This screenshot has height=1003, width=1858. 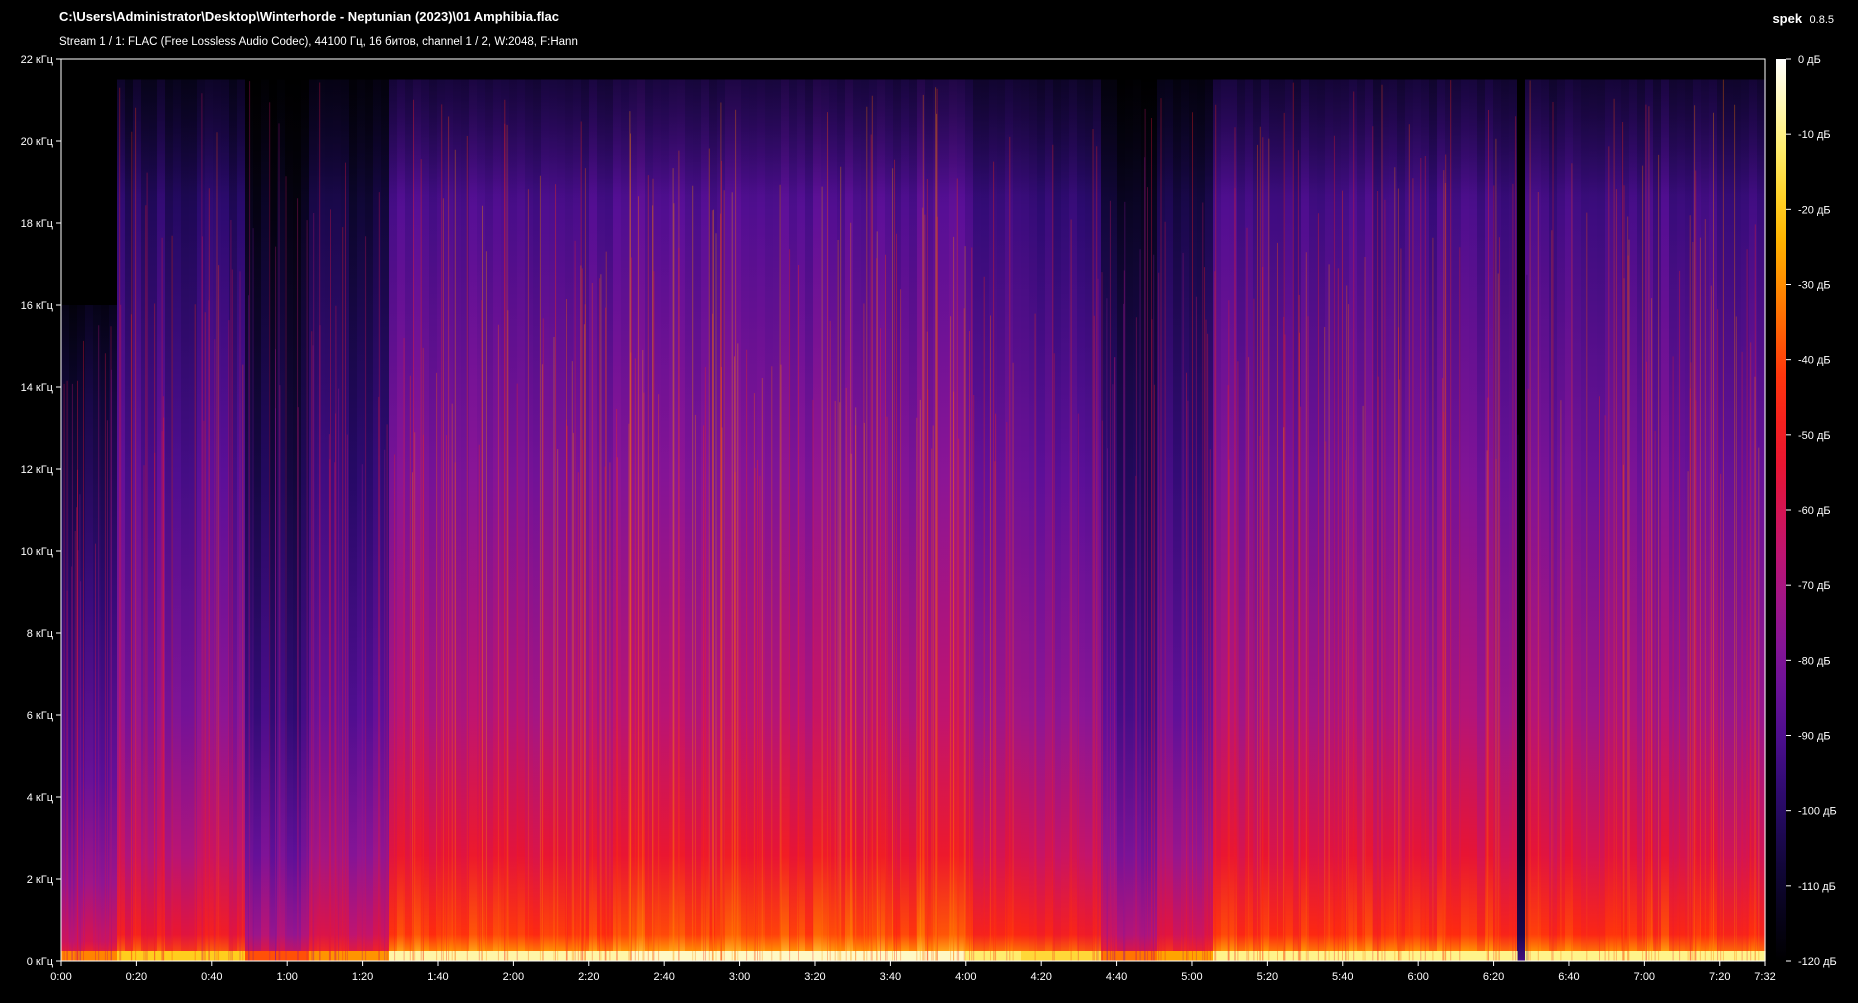 I want to click on x-tick-label: 1:40, so click(x=437, y=977).